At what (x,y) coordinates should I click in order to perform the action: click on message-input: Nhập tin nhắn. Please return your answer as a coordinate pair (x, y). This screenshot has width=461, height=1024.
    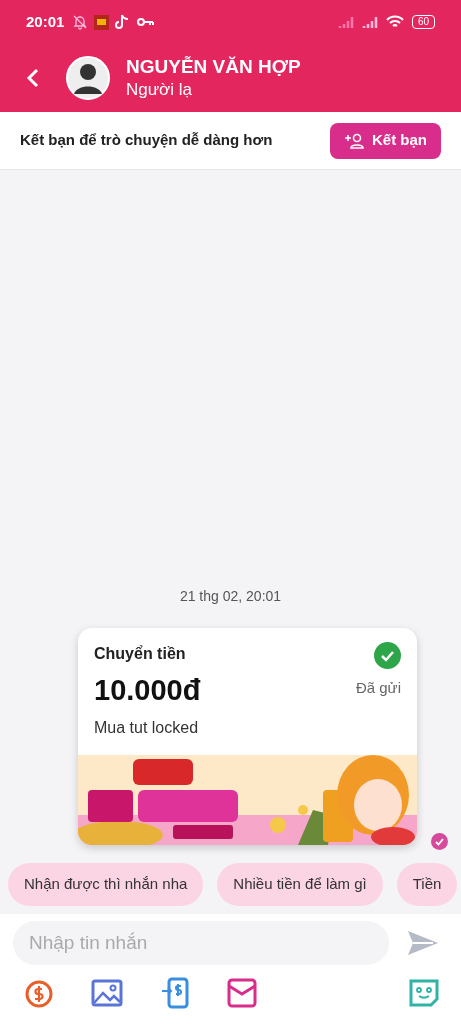
    Looking at the image, I should click on (201, 943).